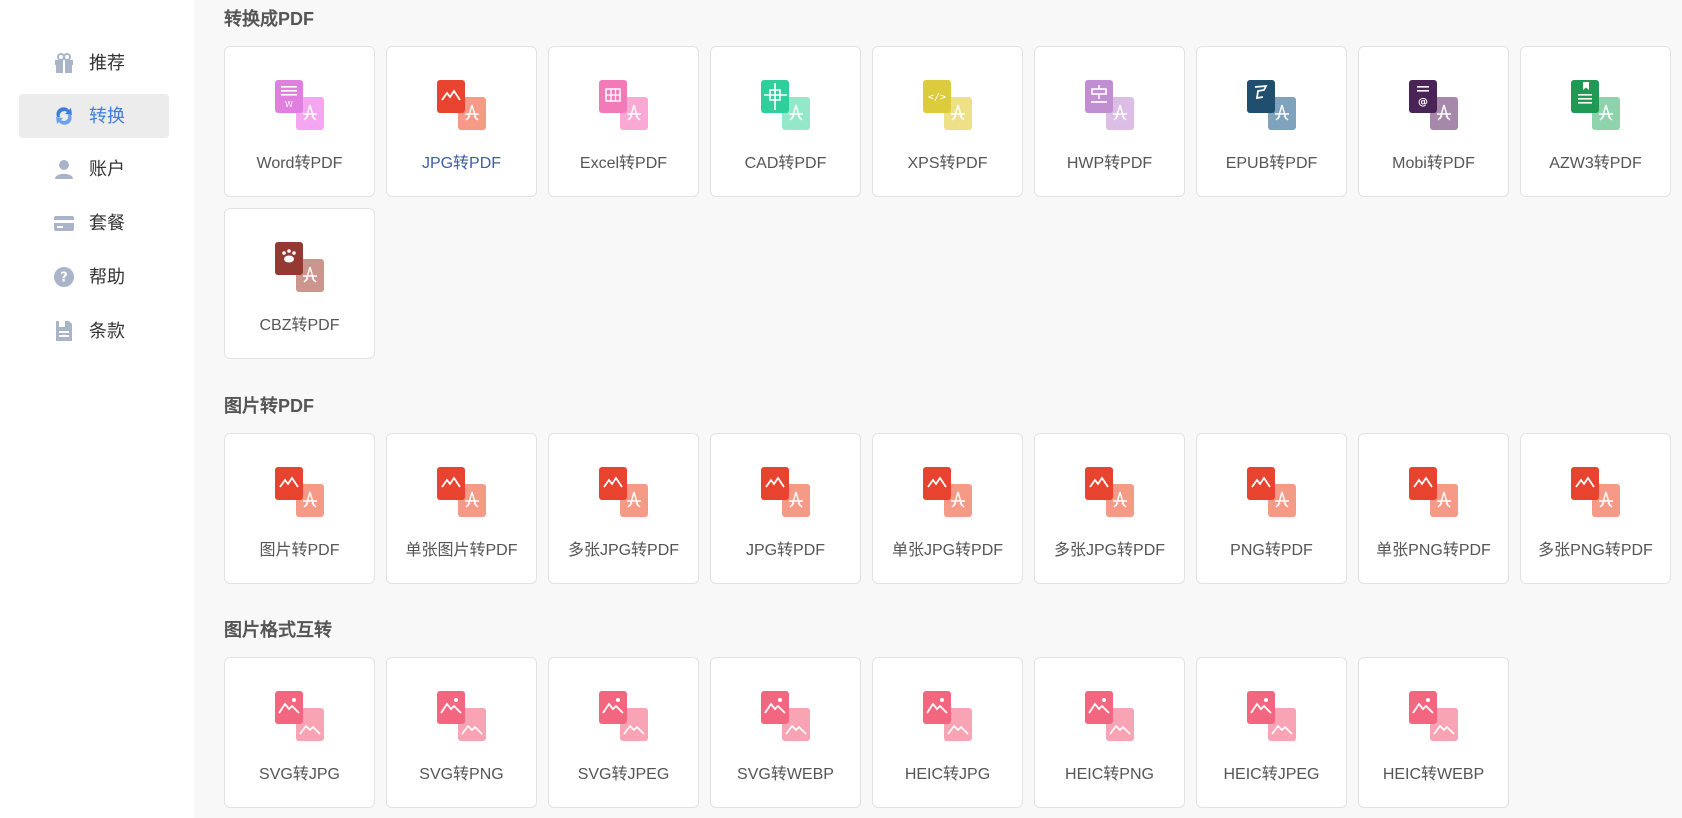 The height and width of the screenshot is (818, 1682). Describe the element at coordinates (107, 169) in the screenshot. I see `sidebar-item-label: 账户` at that location.